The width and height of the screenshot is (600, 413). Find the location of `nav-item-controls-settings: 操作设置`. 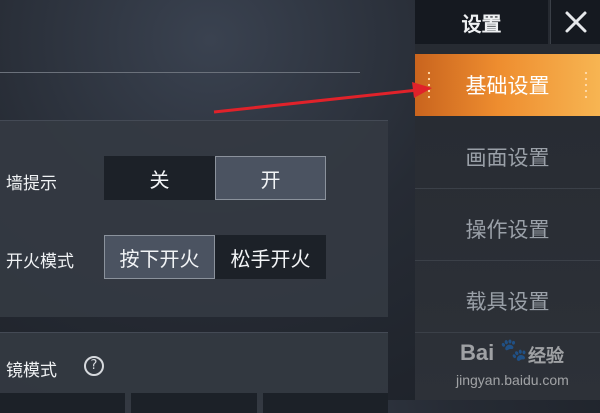

nav-item-controls-settings: 操作设置 is located at coordinates (507, 229).